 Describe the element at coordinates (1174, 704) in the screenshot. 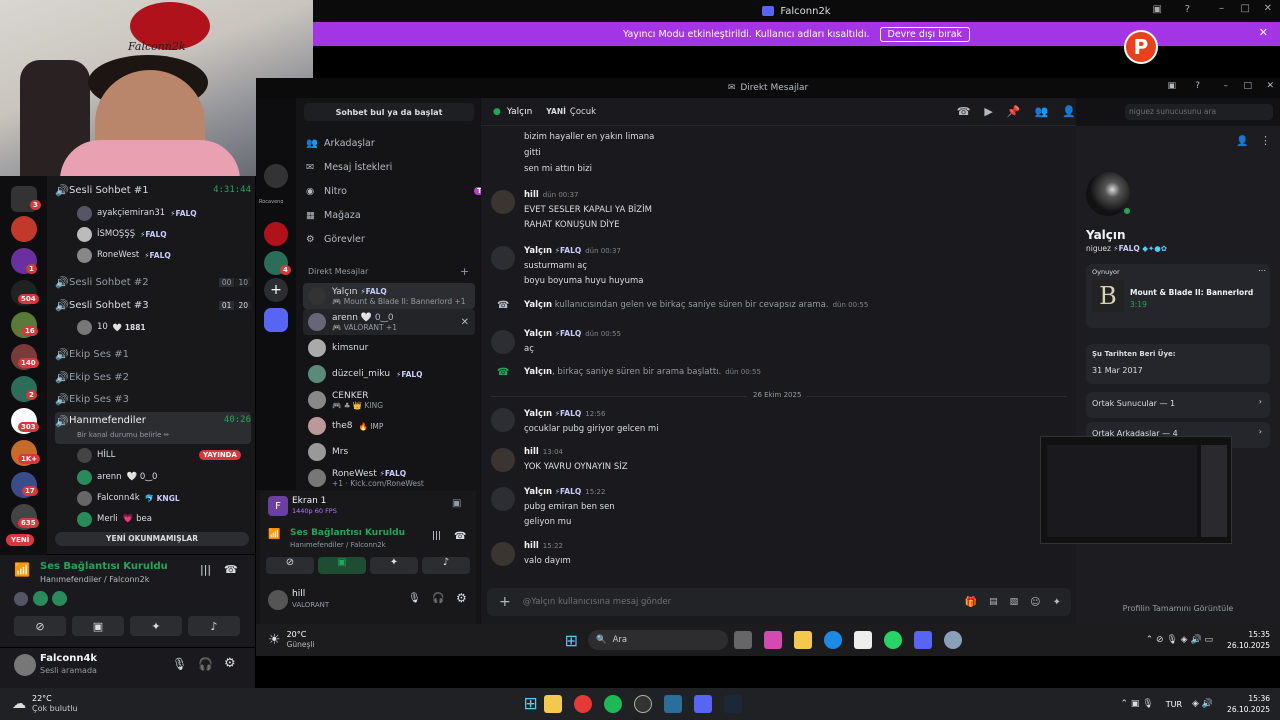

I see `language-indicator: TUR` at that location.